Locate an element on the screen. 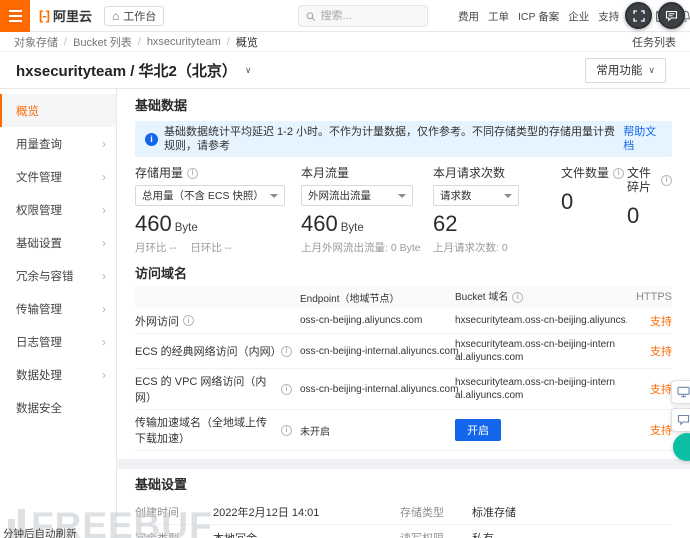 The height and width of the screenshot is (538, 690). monitor-icon is located at coordinates (683, 392).